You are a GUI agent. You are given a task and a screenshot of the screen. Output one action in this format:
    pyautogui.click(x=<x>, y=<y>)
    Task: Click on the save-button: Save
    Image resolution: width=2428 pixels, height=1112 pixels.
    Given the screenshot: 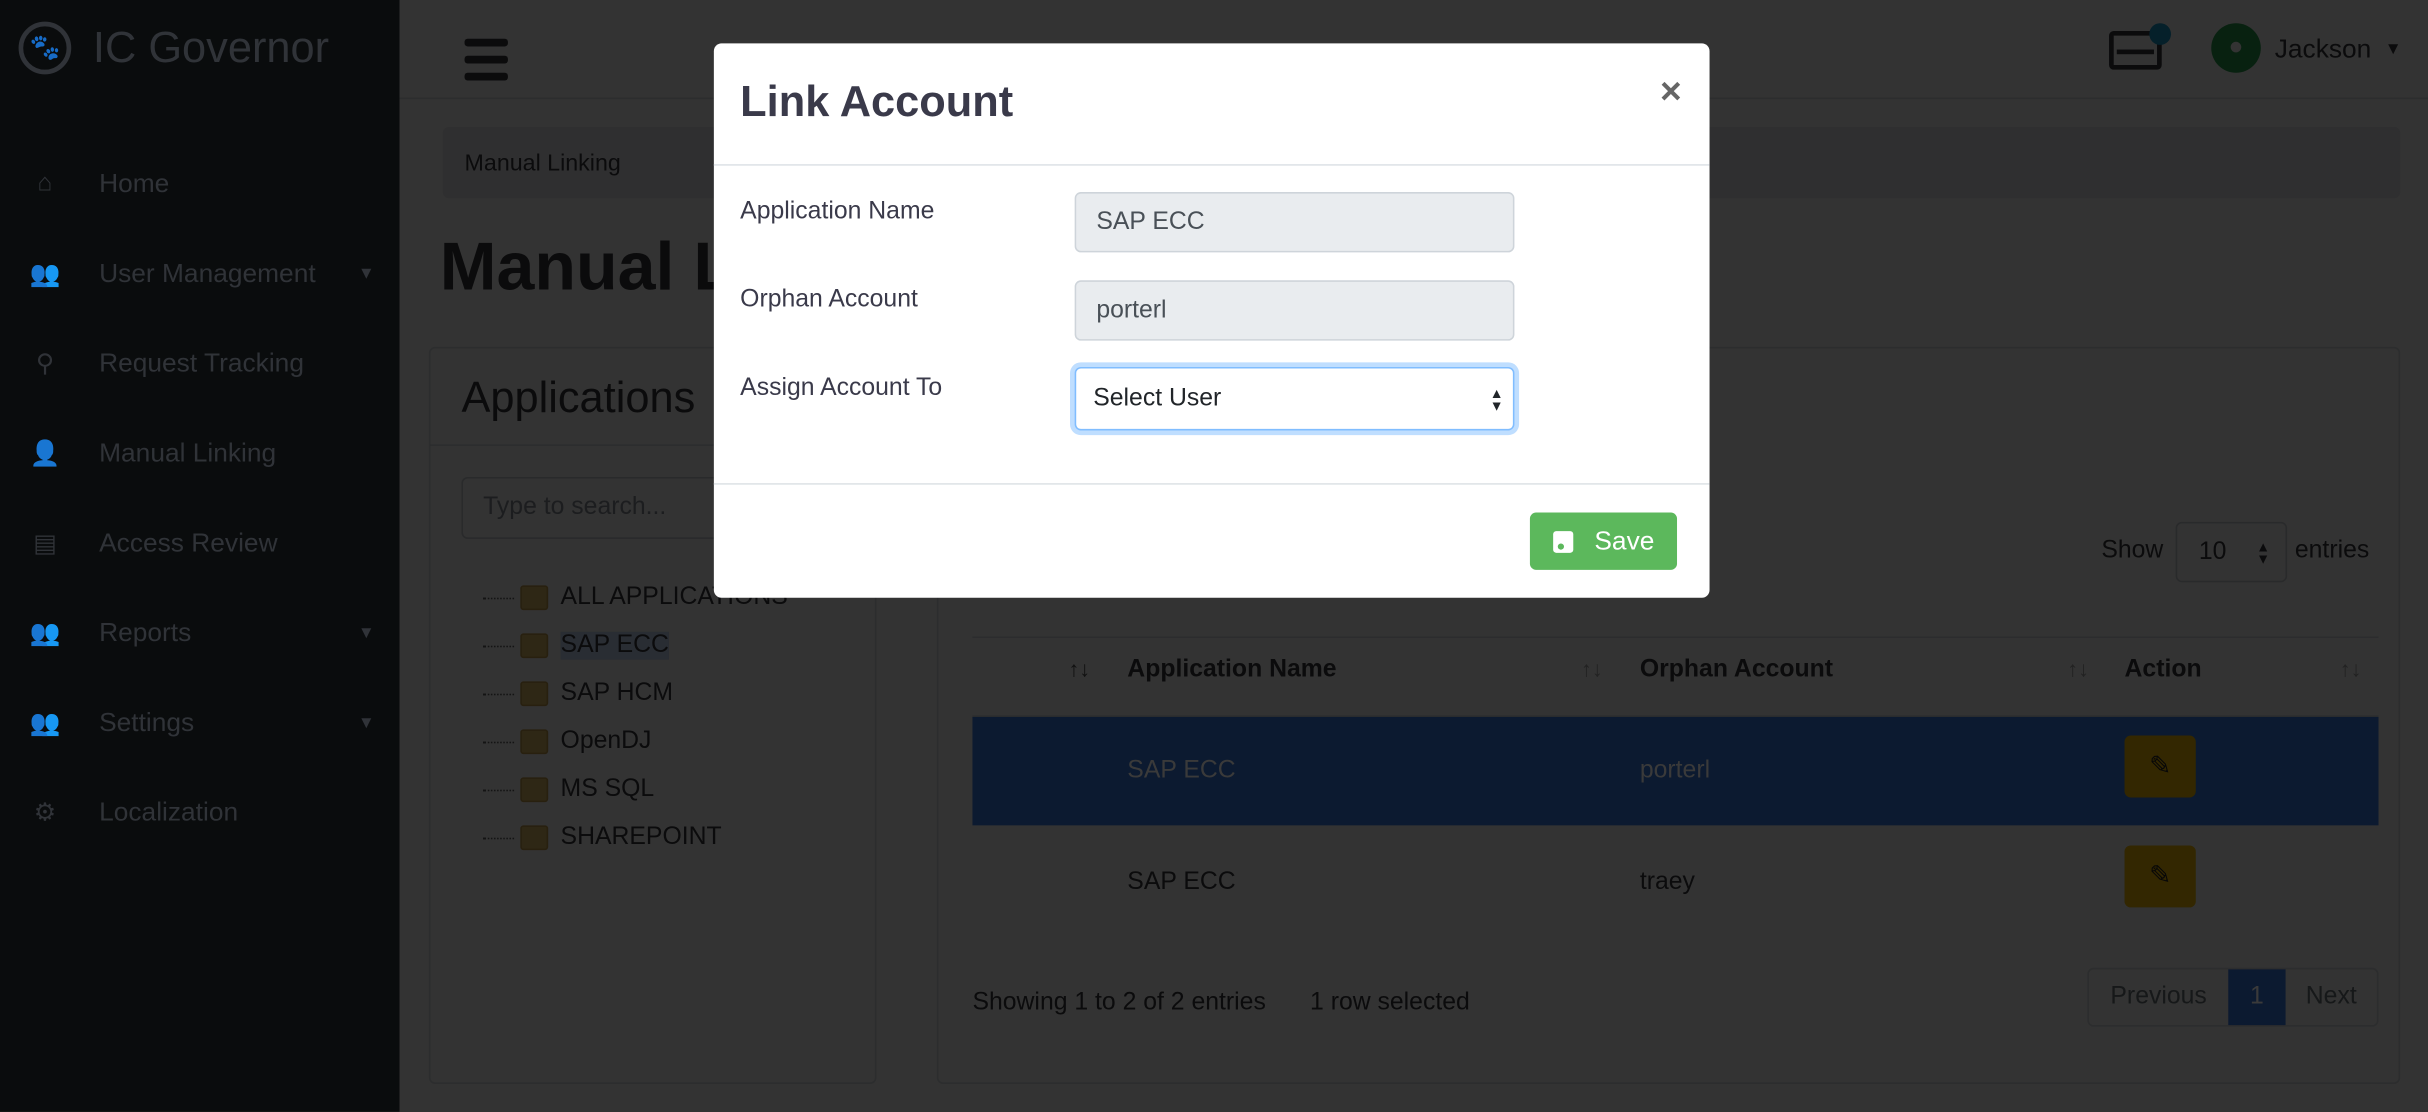 What is the action you would take?
    pyautogui.click(x=1603, y=541)
    